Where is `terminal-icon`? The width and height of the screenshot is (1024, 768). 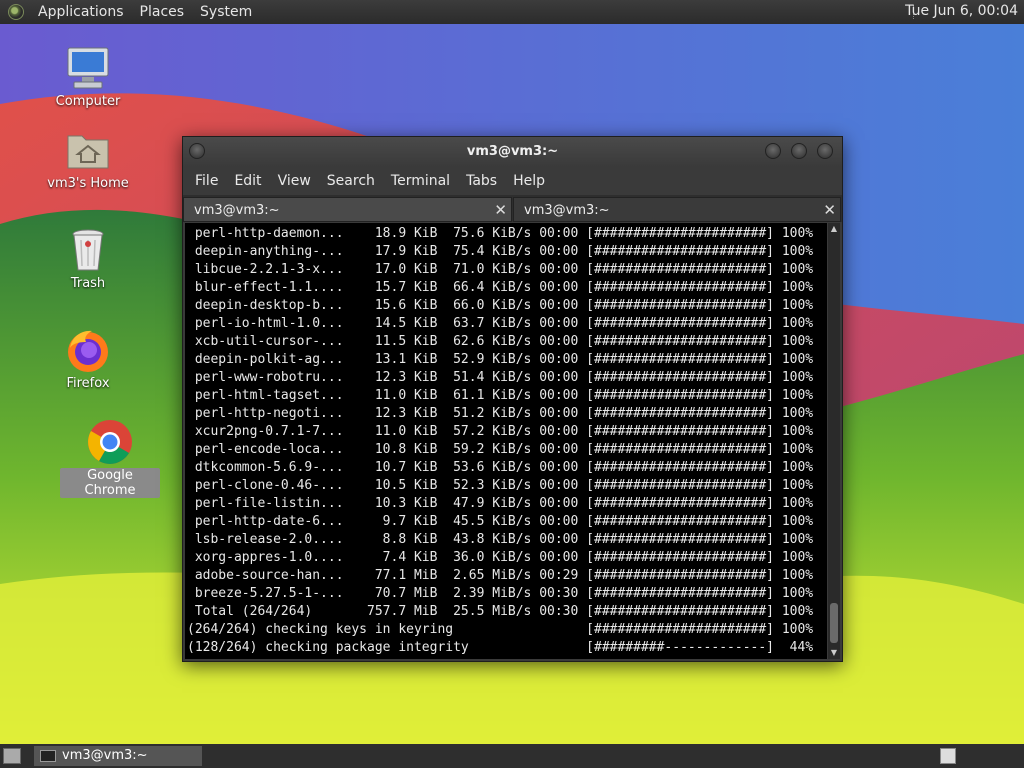
terminal-icon is located at coordinates (48, 756).